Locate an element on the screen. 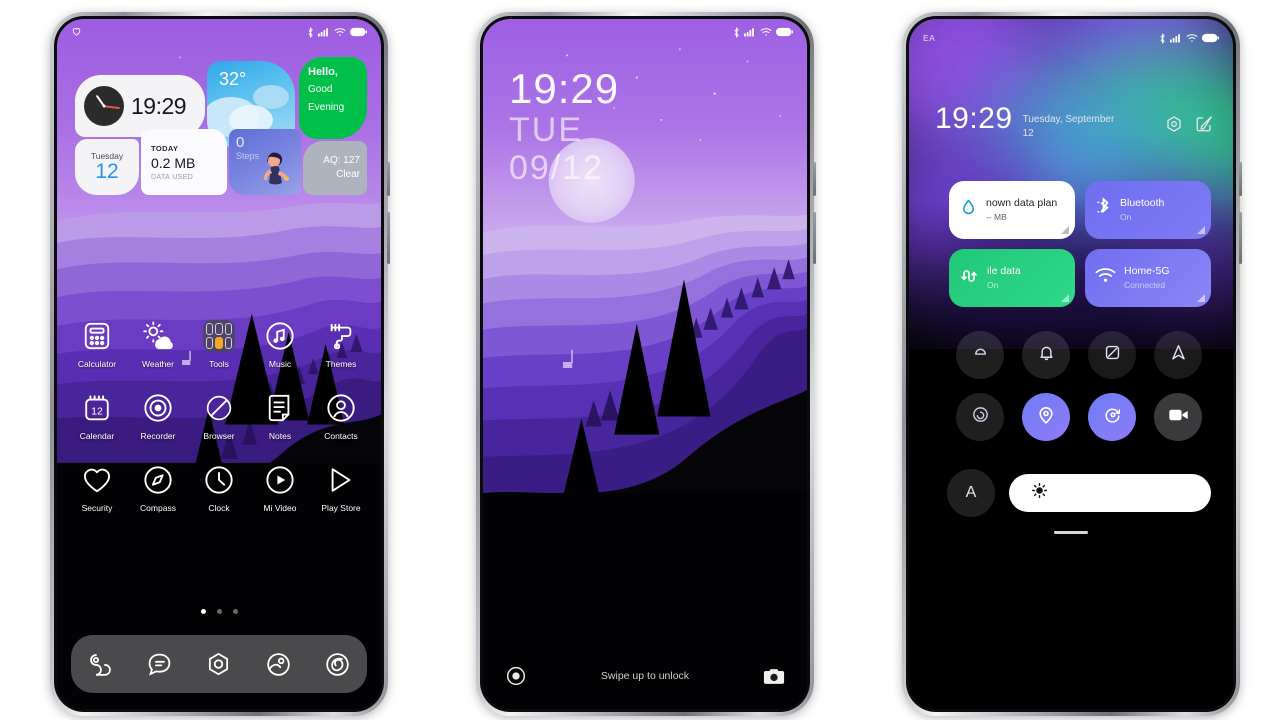 This screenshot has height=720, width=1280. phone1-status-bar is located at coordinates (219, 32).